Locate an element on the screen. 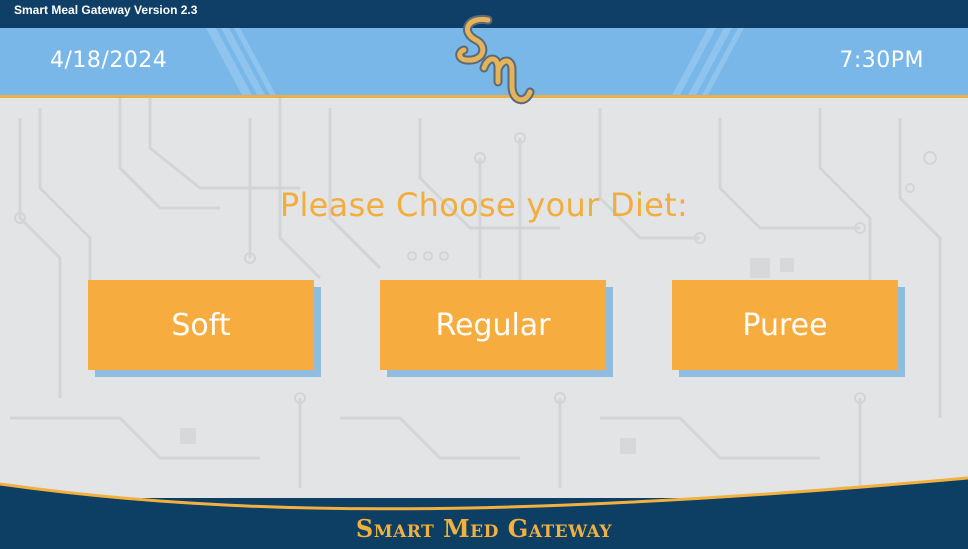  puree-diet-button: Puree is located at coordinates (785, 325).